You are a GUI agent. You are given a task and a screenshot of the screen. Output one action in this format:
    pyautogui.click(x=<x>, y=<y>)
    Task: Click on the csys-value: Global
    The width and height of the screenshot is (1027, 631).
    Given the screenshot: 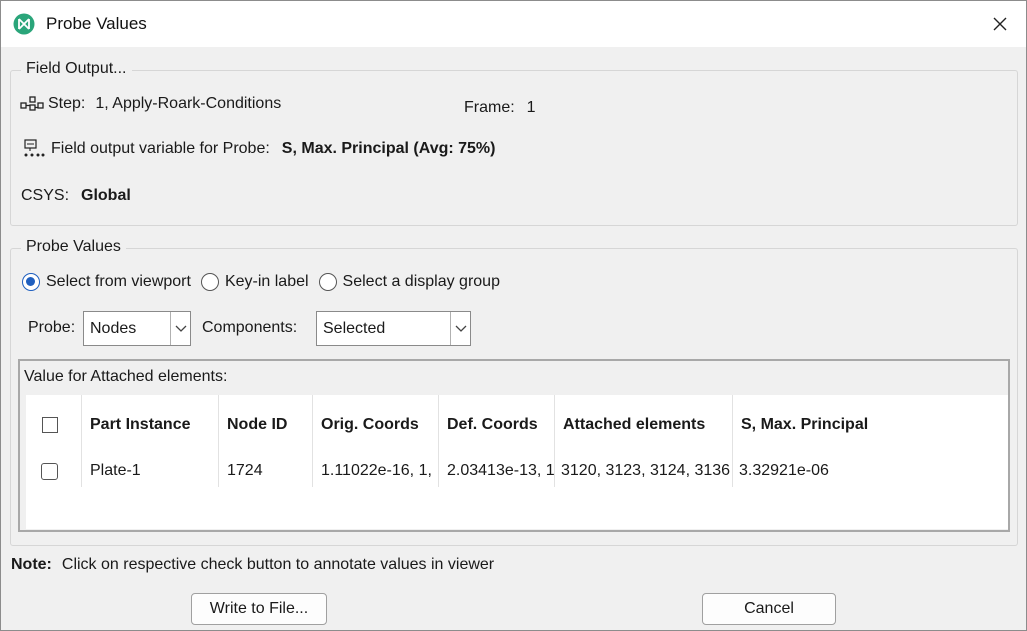 What is the action you would take?
    pyautogui.click(x=106, y=195)
    